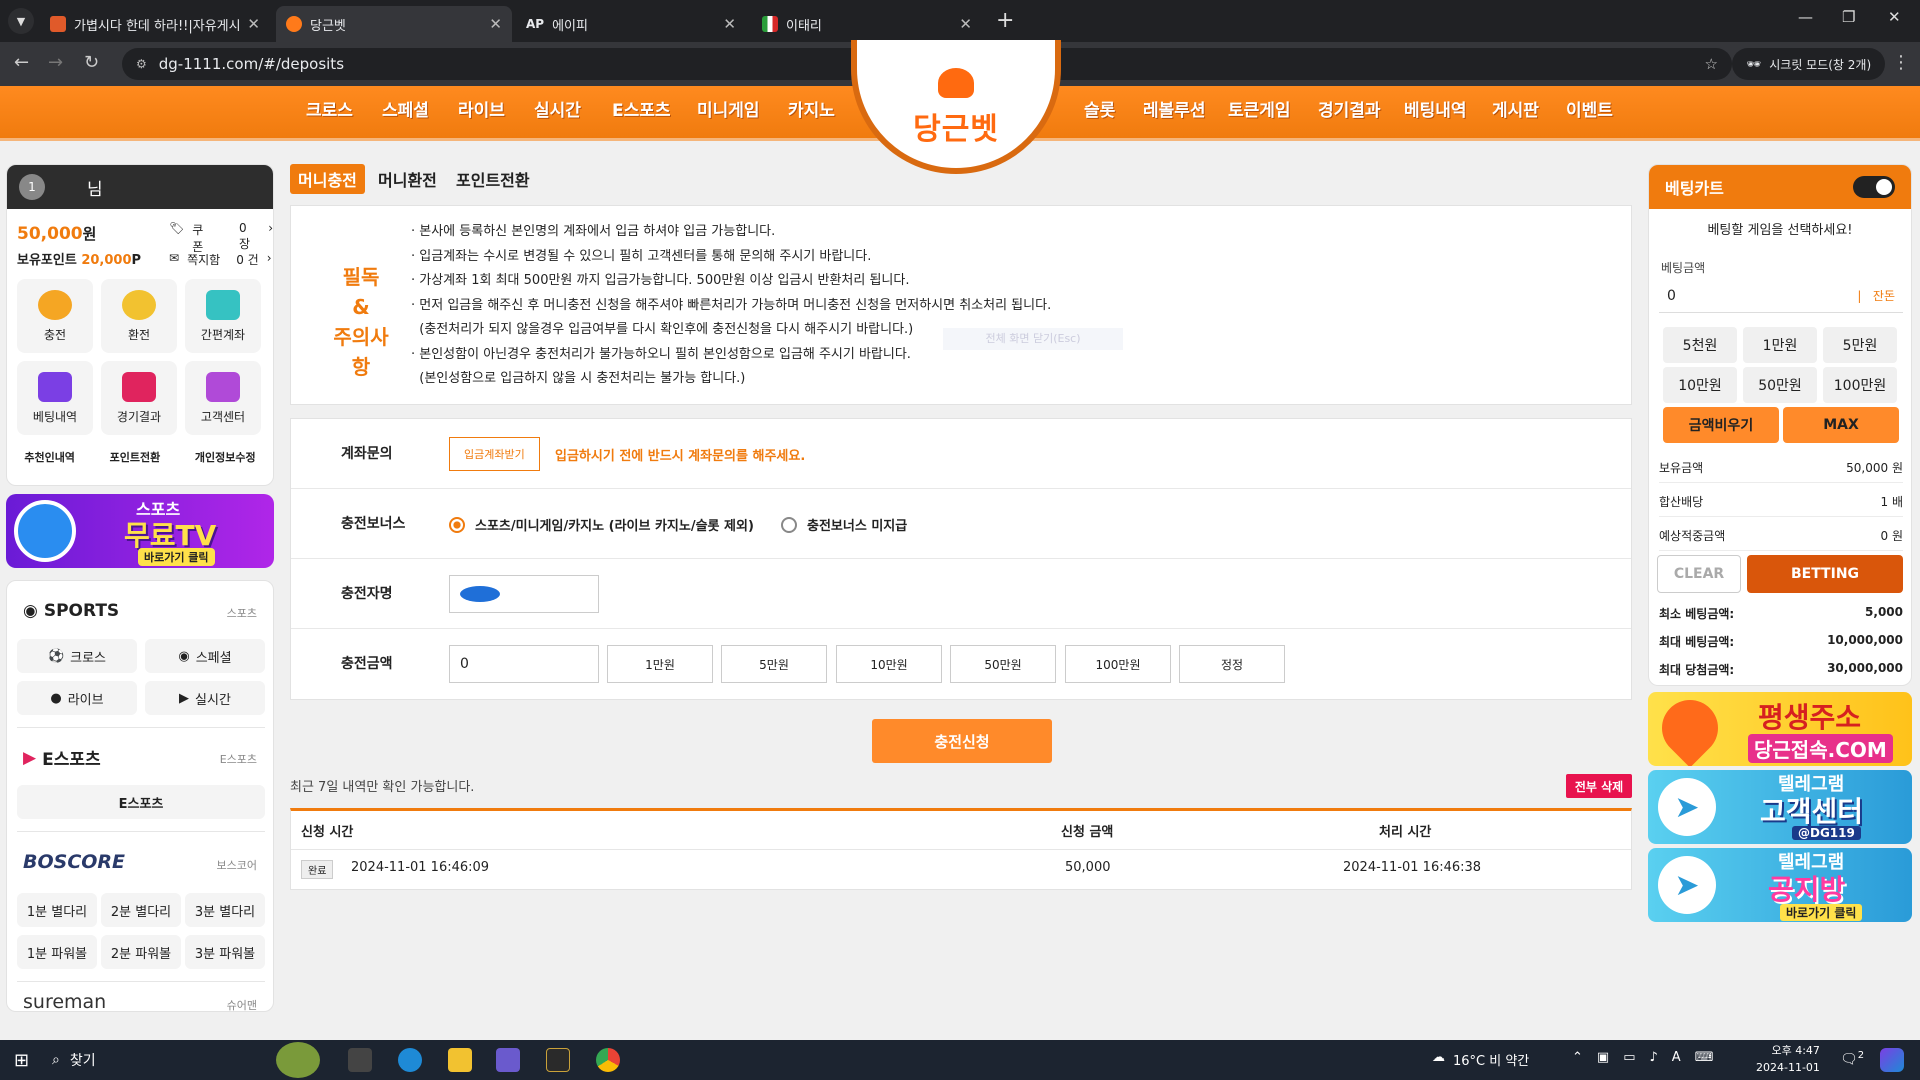  What do you see at coordinates (140, 531) in the screenshot?
I see `free-tv-banner: 스포츠 무료TV 바로가기 클릭` at bounding box center [140, 531].